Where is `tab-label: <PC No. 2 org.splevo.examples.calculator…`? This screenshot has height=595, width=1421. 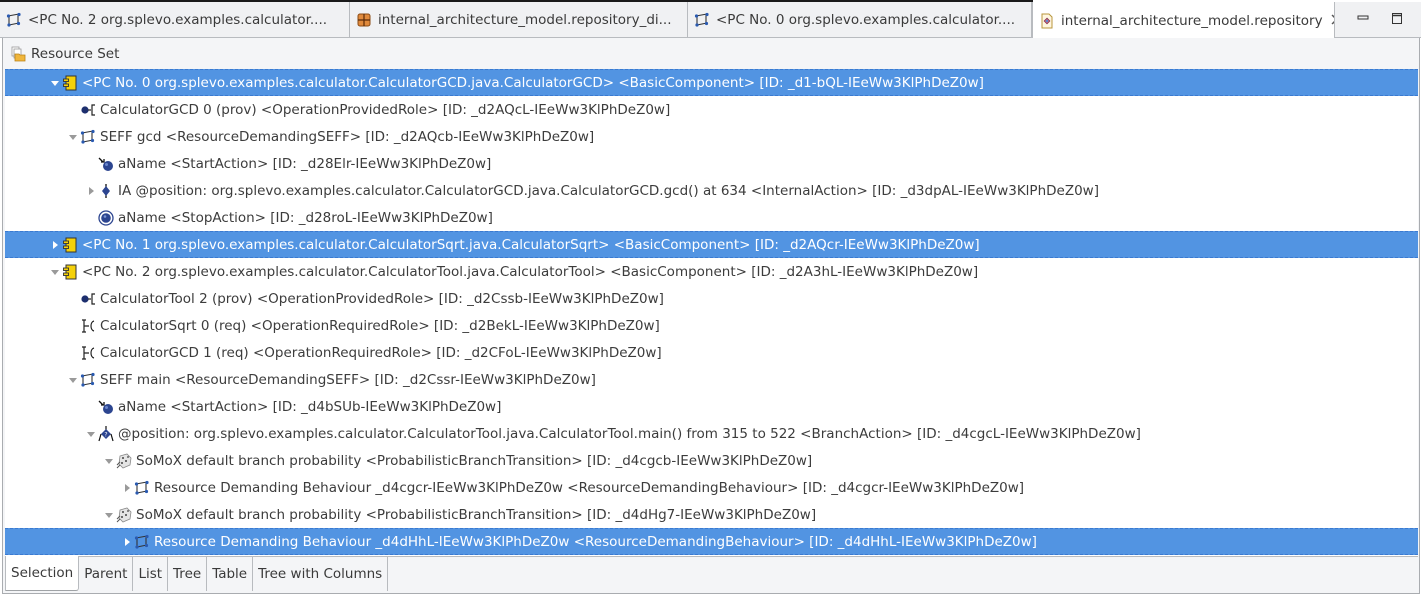
tab-label: <PC No. 2 org.splevo.examples.calculator… is located at coordinates (178, 20).